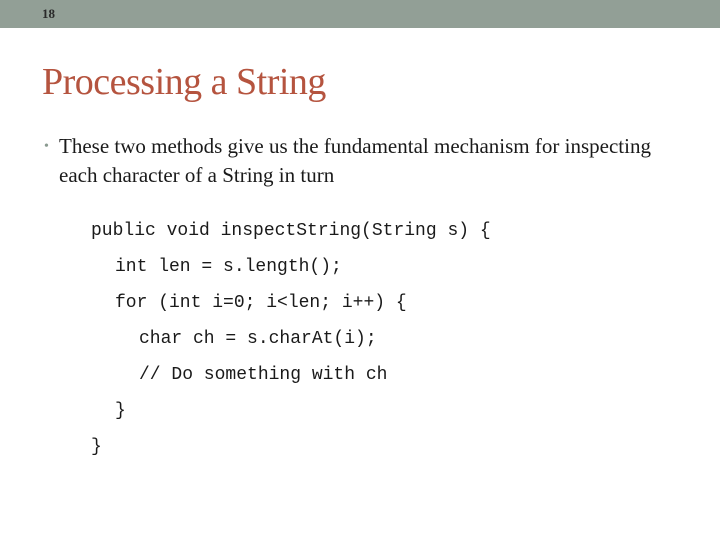 This screenshot has width=720, height=540. What do you see at coordinates (258, 339) in the screenshot?
I see `code-line: char ch = s.charAt(i);` at bounding box center [258, 339].